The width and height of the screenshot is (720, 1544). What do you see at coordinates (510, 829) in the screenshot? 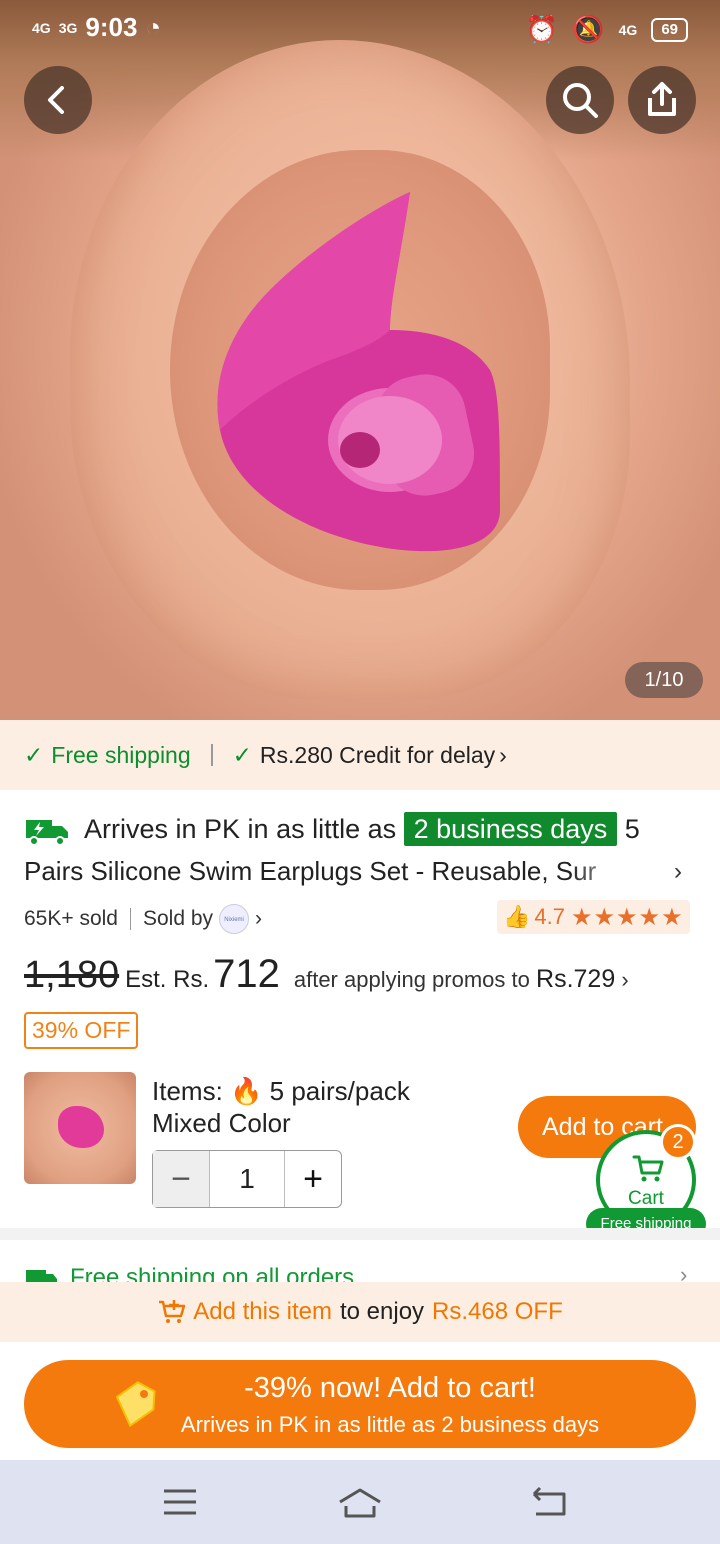
I see `business-days-badge: 2 business days` at bounding box center [510, 829].